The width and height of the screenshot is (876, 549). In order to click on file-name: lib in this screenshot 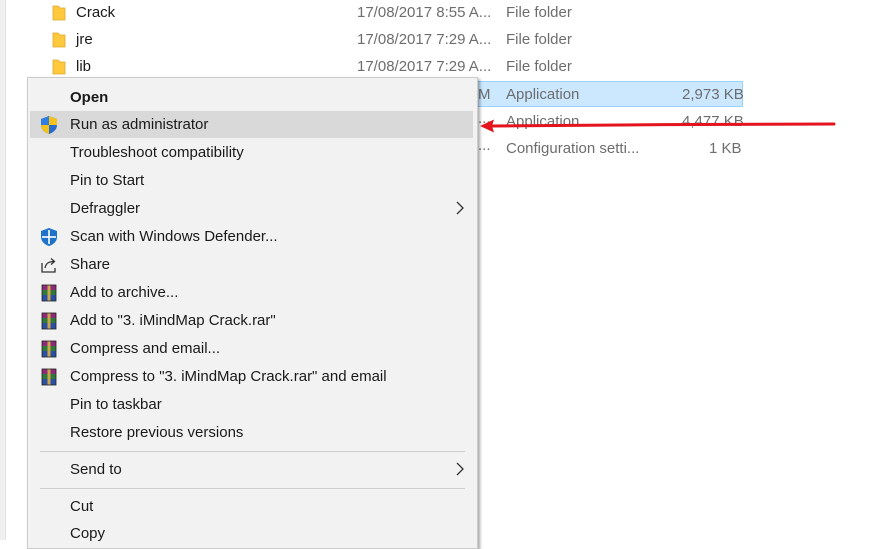, I will do `click(84, 66)`.